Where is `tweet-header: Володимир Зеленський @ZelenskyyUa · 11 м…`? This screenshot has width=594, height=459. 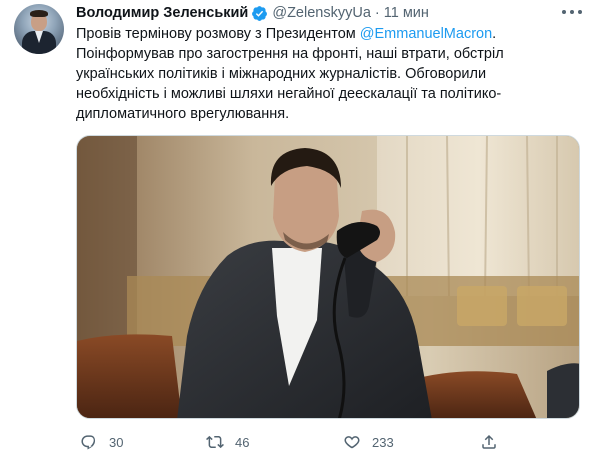
tweet-header: Володимир Зеленський @ZelenskyyUa · 11 м… is located at coordinates (252, 13).